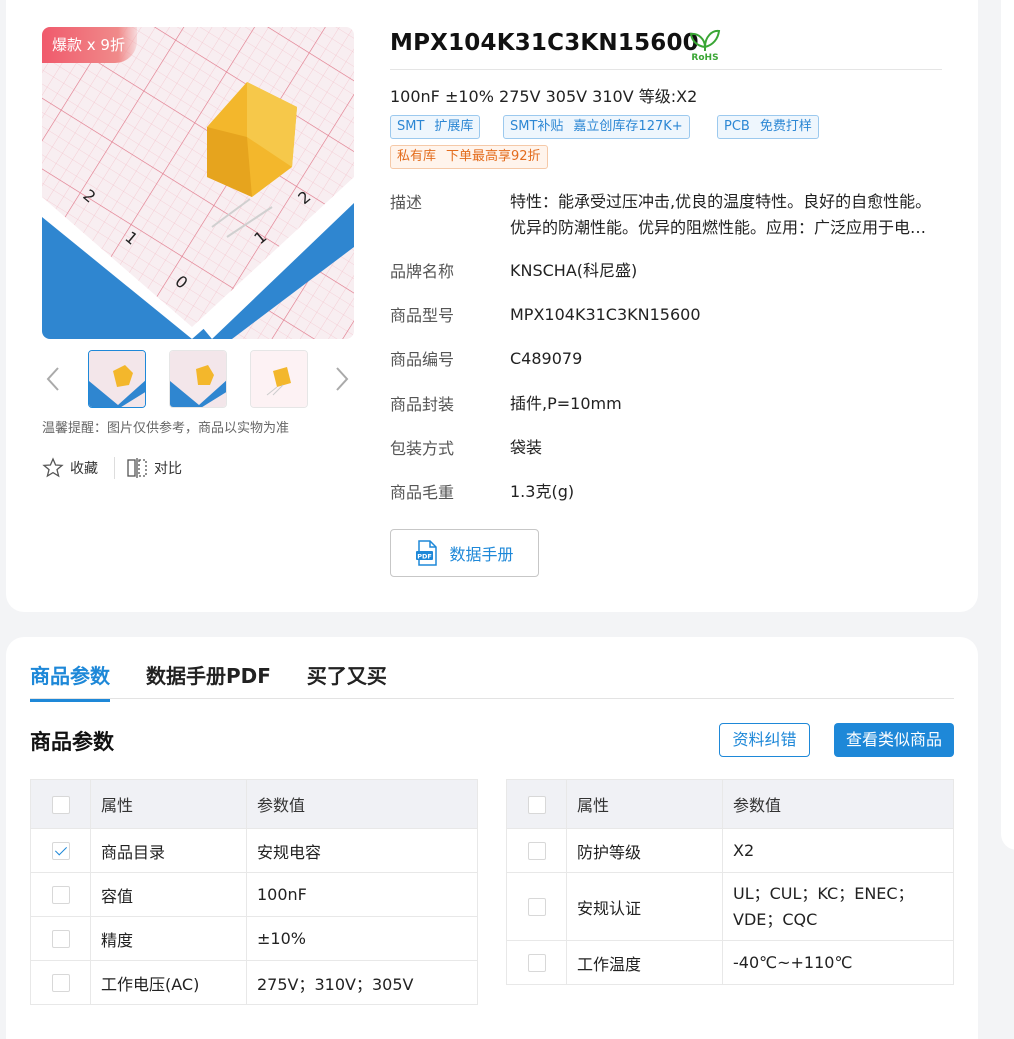 This screenshot has height=1039, width=1014. Describe the element at coordinates (573, 271) in the screenshot. I see `attr-value-brand: KNSCHA(科尼盛)` at that location.